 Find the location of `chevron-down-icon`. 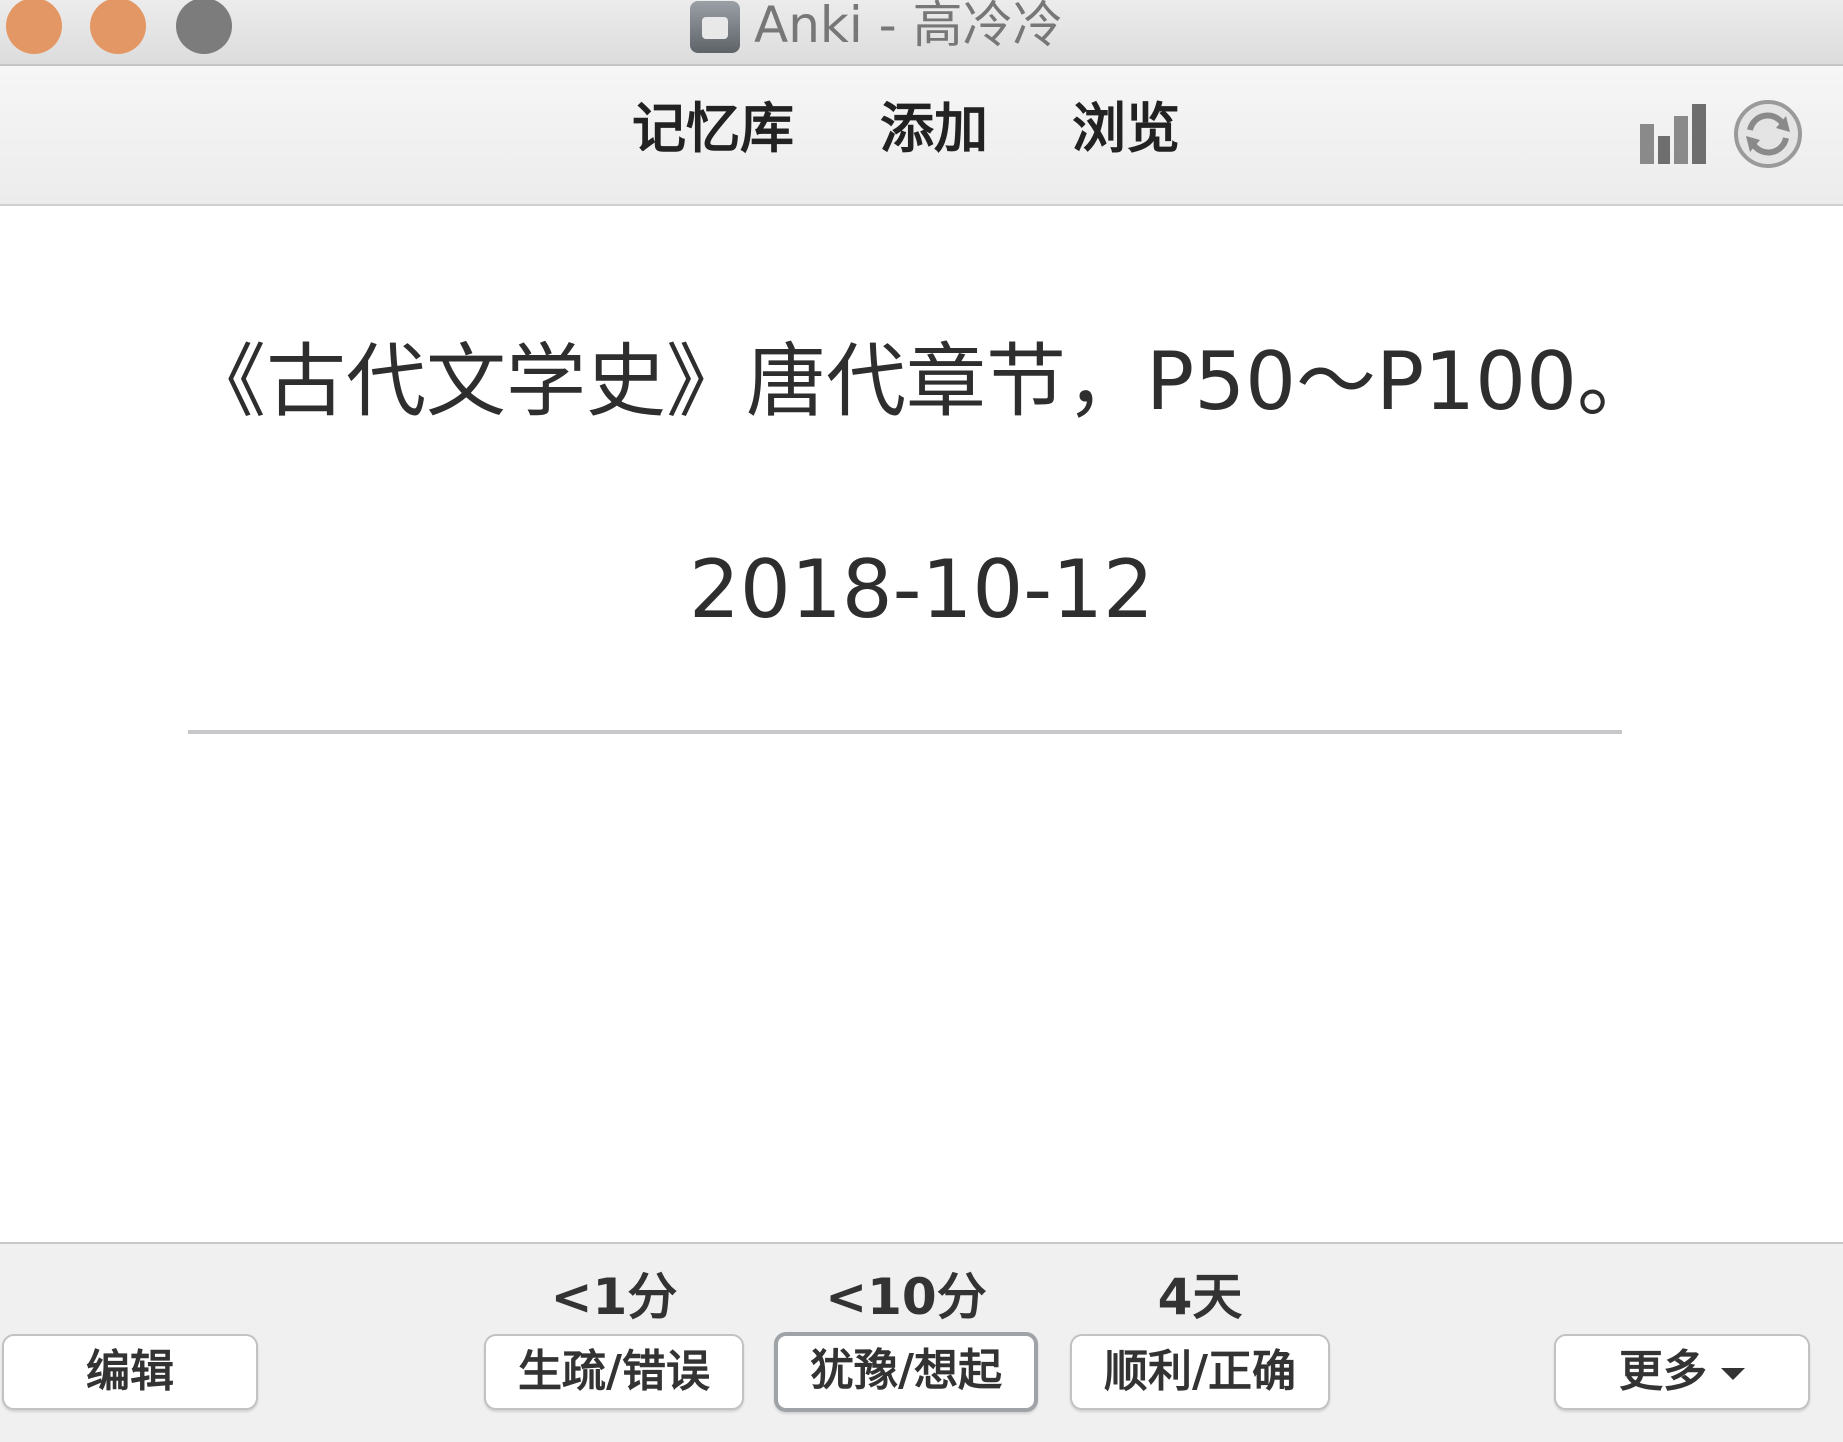

chevron-down-icon is located at coordinates (1733, 1374).